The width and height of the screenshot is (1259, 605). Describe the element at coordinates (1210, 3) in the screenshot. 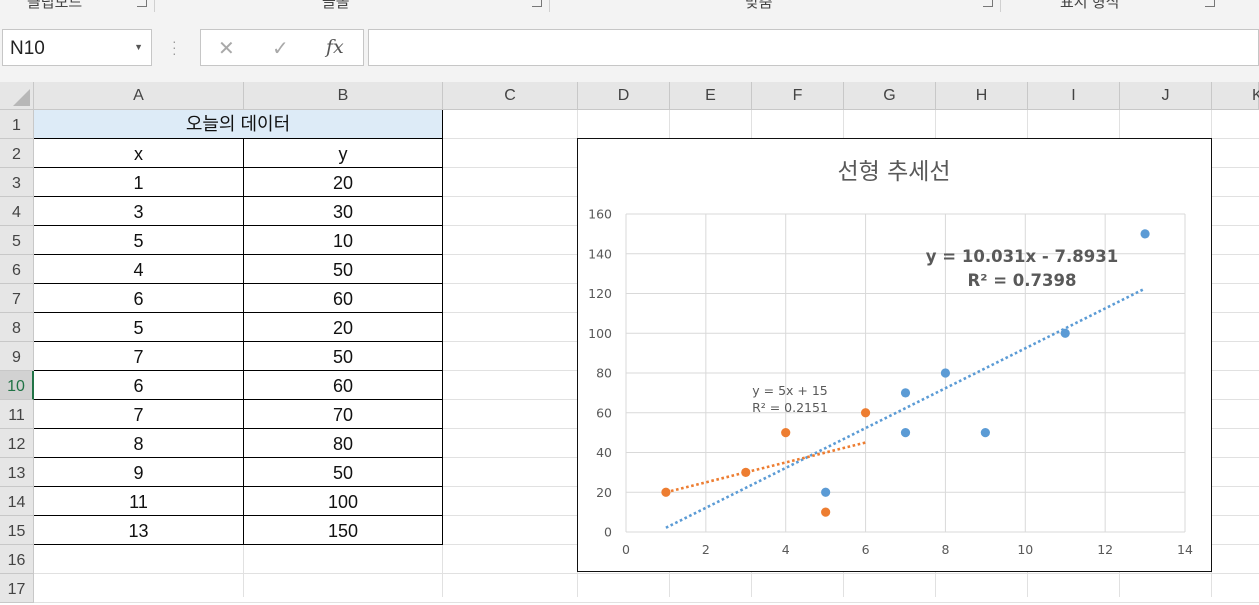

I see `number-launcher-icon` at that location.